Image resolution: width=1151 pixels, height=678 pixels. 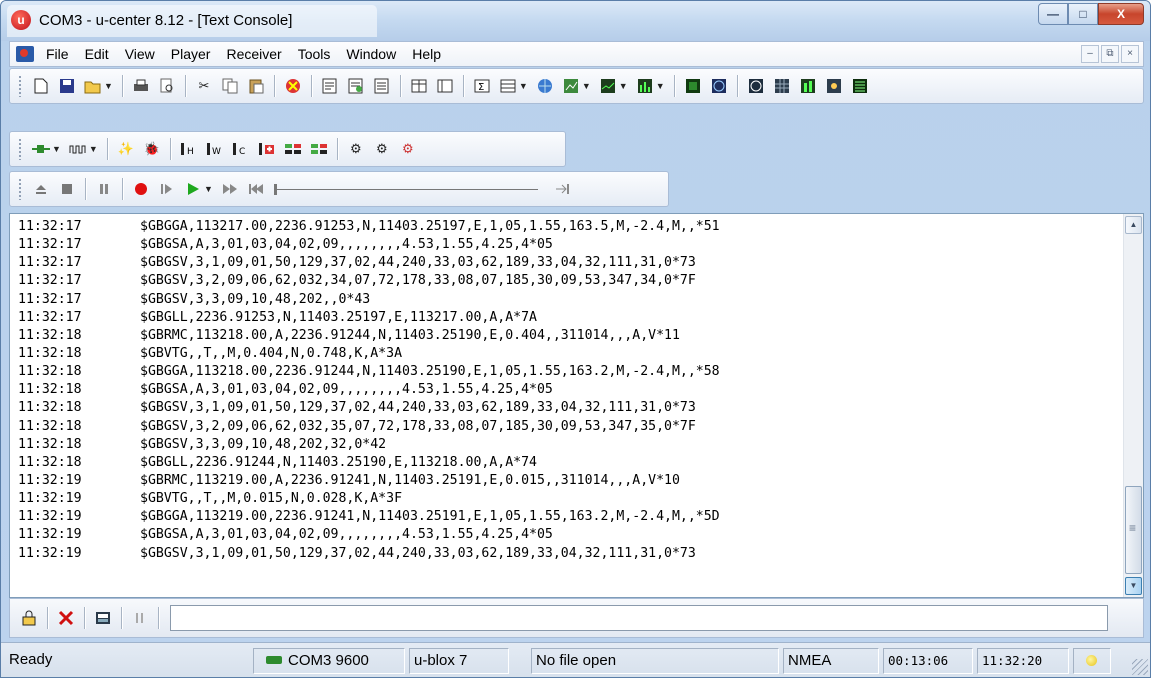 I want to click on sky-icon, so click(x=756, y=86).